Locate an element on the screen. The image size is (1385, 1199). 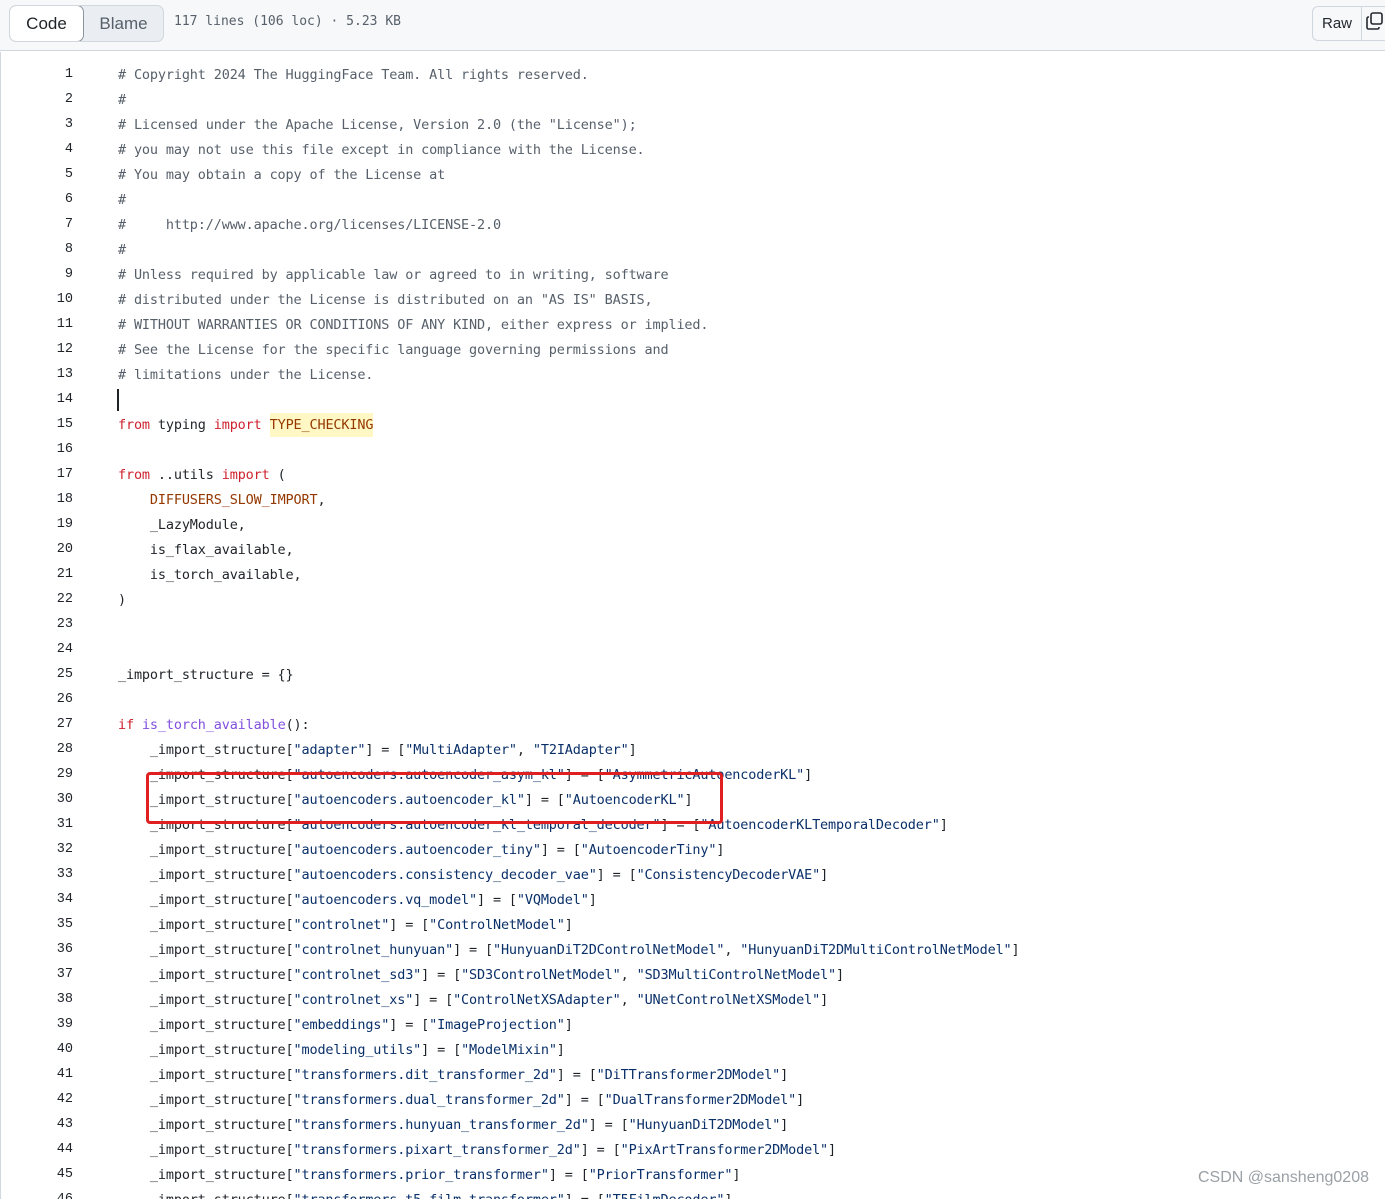
code-line: 13 # limitations under the License. is located at coordinates (693, 374).